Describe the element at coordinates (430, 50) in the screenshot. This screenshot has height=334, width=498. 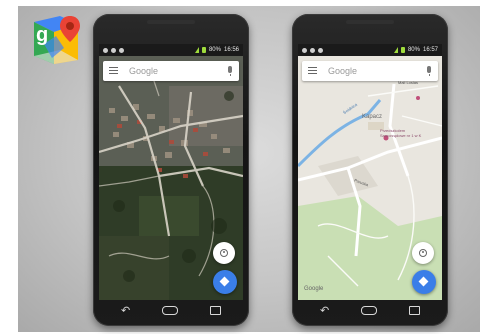
I see `status-time: 16:57` at that location.